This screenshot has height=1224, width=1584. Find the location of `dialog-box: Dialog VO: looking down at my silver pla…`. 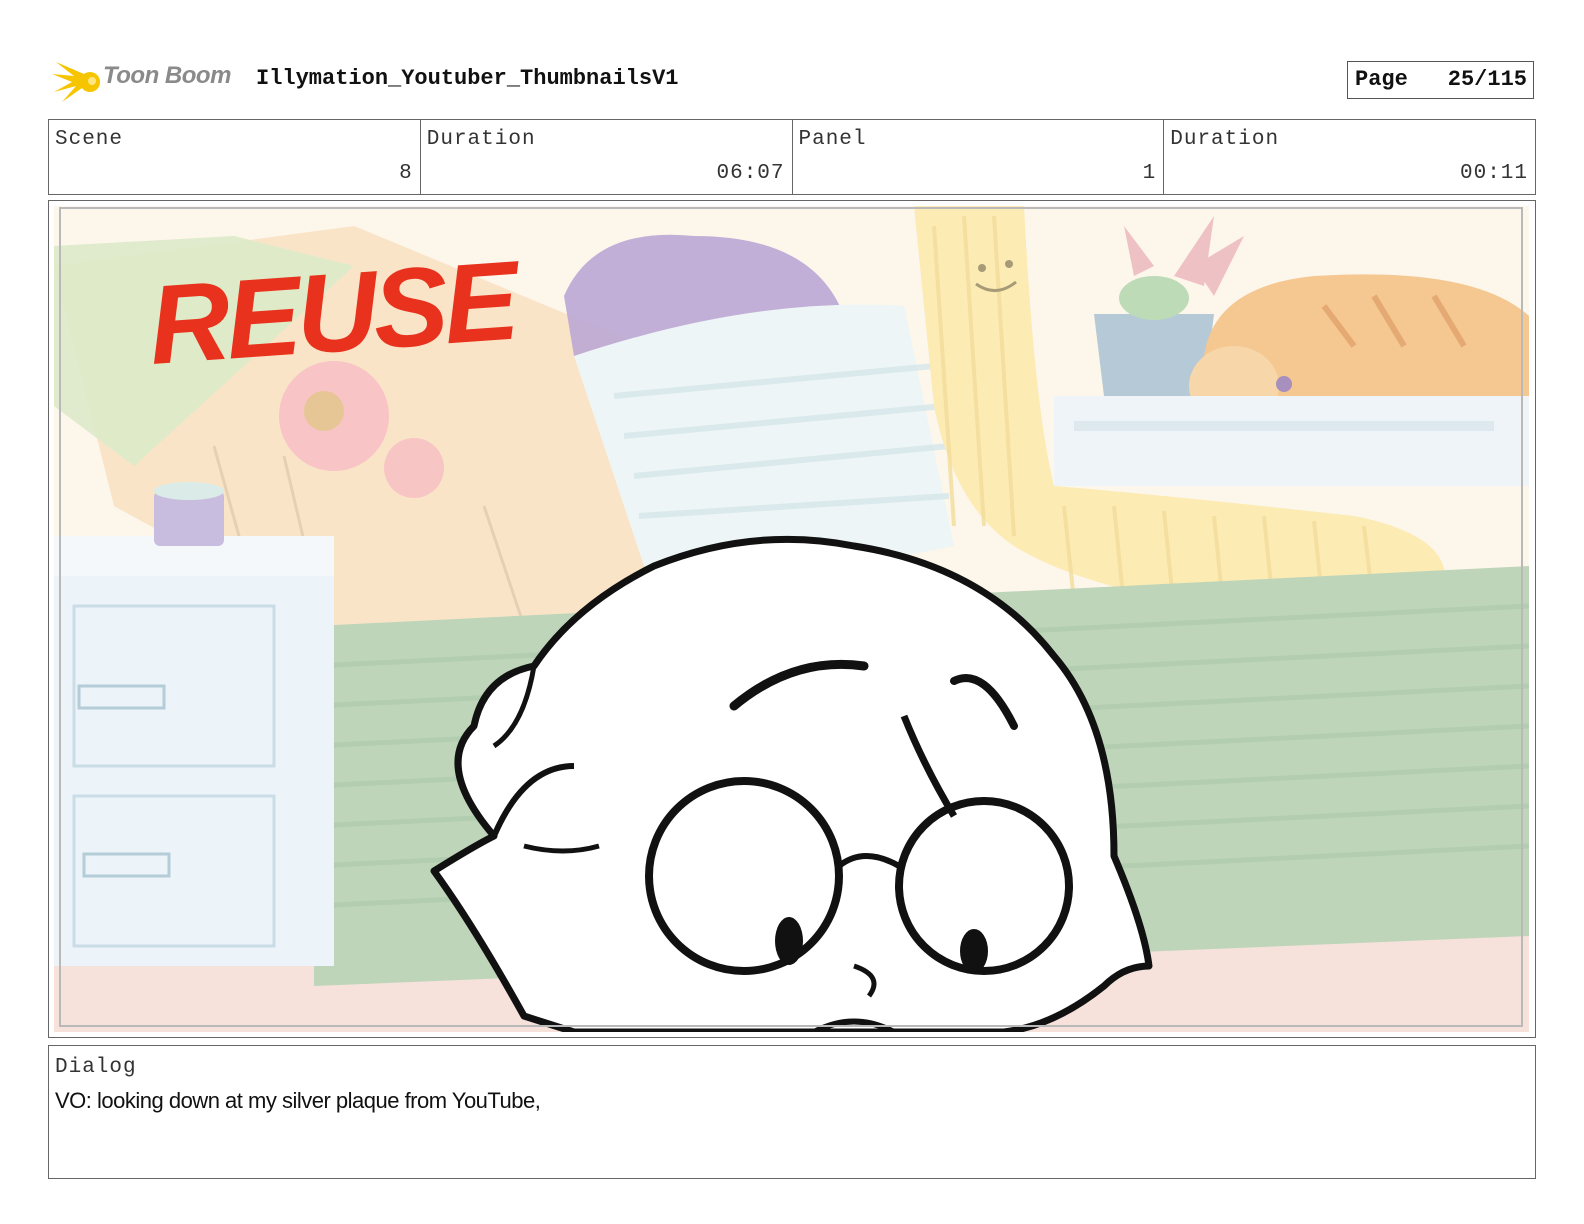

dialog-box: Dialog VO: looking down at my silver pla… is located at coordinates (792, 1112).